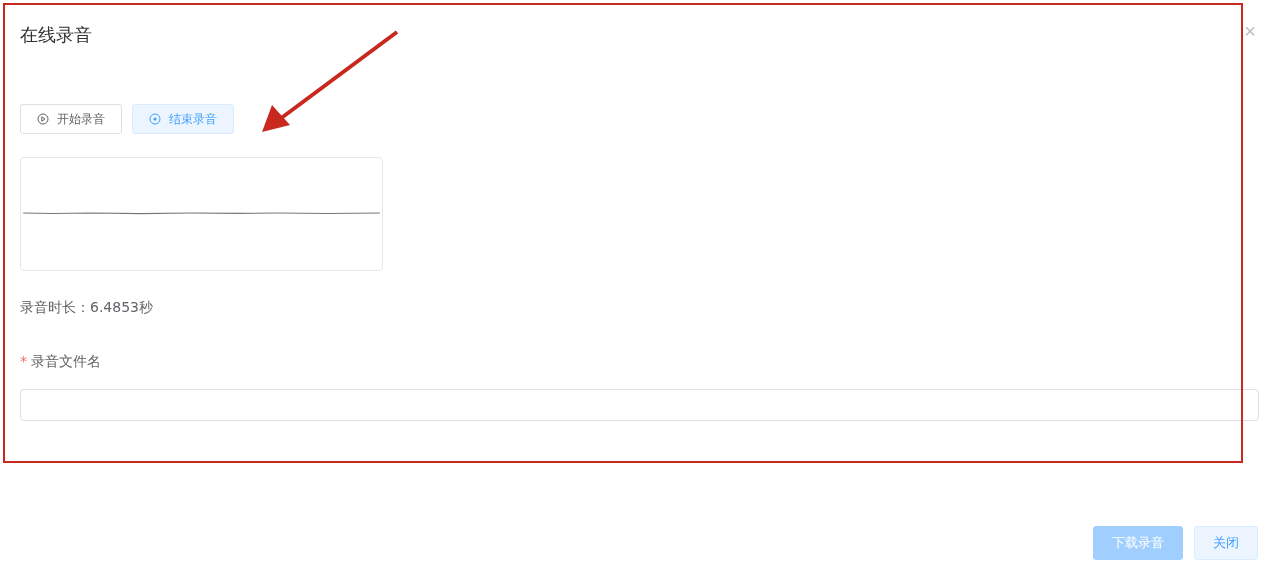  What do you see at coordinates (1226, 543) in the screenshot?
I see `footer-button: 关闭` at bounding box center [1226, 543].